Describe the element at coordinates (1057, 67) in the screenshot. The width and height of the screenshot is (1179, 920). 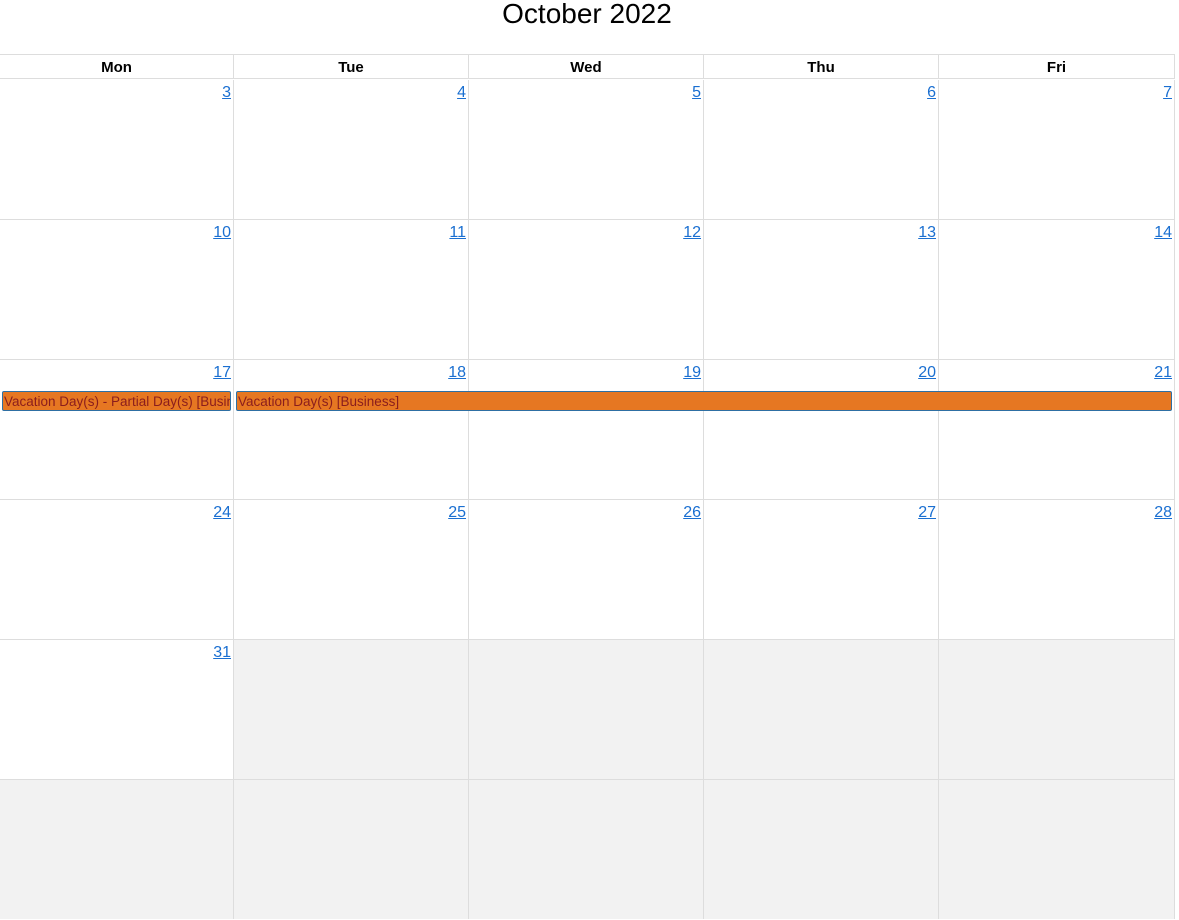
I see `weekday-header-fri: Fri` at that location.